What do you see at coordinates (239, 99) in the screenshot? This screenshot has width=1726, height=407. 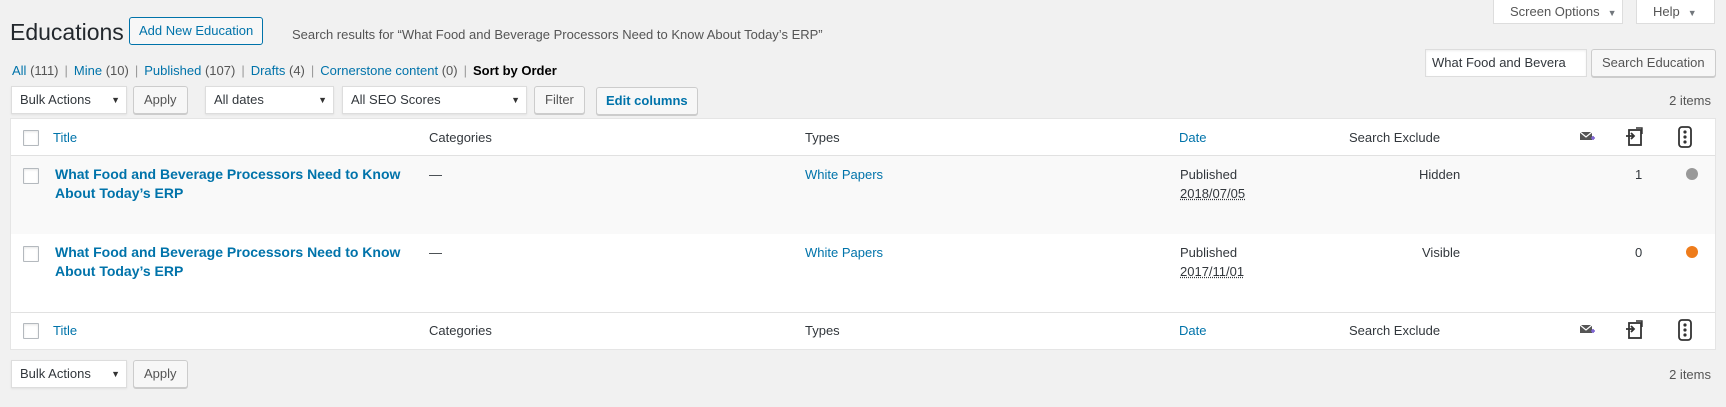 I see `dates-value: All dates` at bounding box center [239, 99].